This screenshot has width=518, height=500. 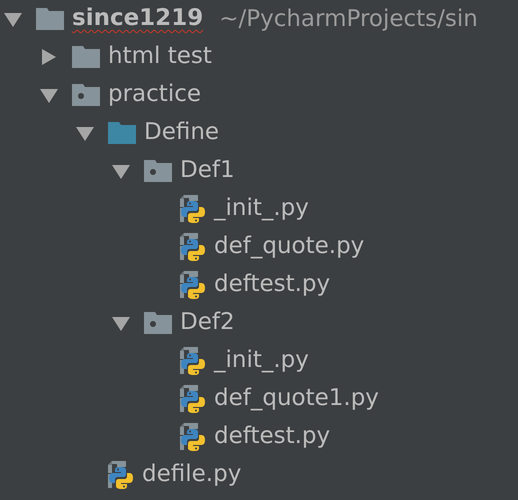 I want to click on project-path: ~/PycharmProjects/sin, so click(x=348, y=19).